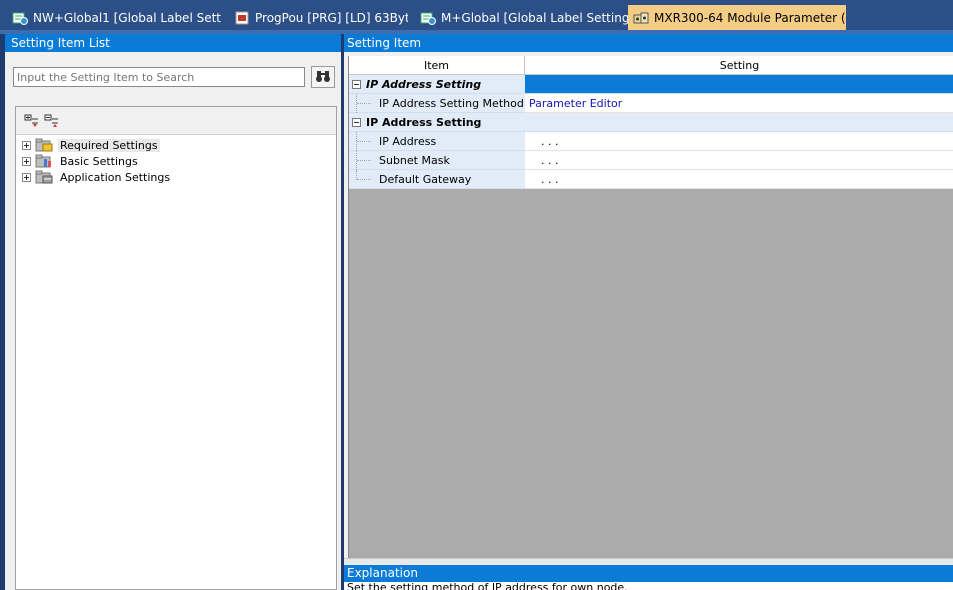 The image size is (953, 590). I want to click on column-header-item: Item, so click(437, 65).